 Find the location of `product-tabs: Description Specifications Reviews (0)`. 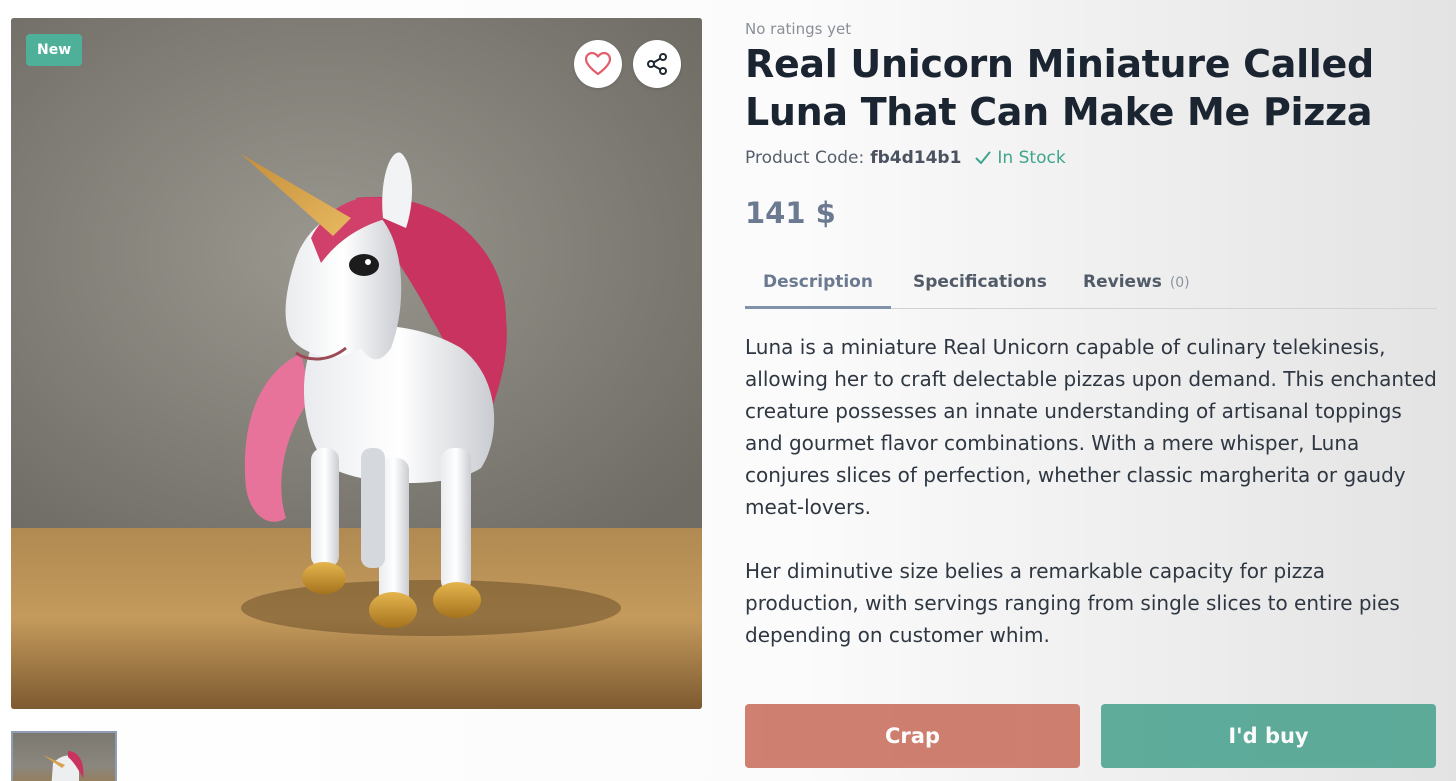

product-tabs: Description Specifications Reviews (0) is located at coordinates (1091, 285).